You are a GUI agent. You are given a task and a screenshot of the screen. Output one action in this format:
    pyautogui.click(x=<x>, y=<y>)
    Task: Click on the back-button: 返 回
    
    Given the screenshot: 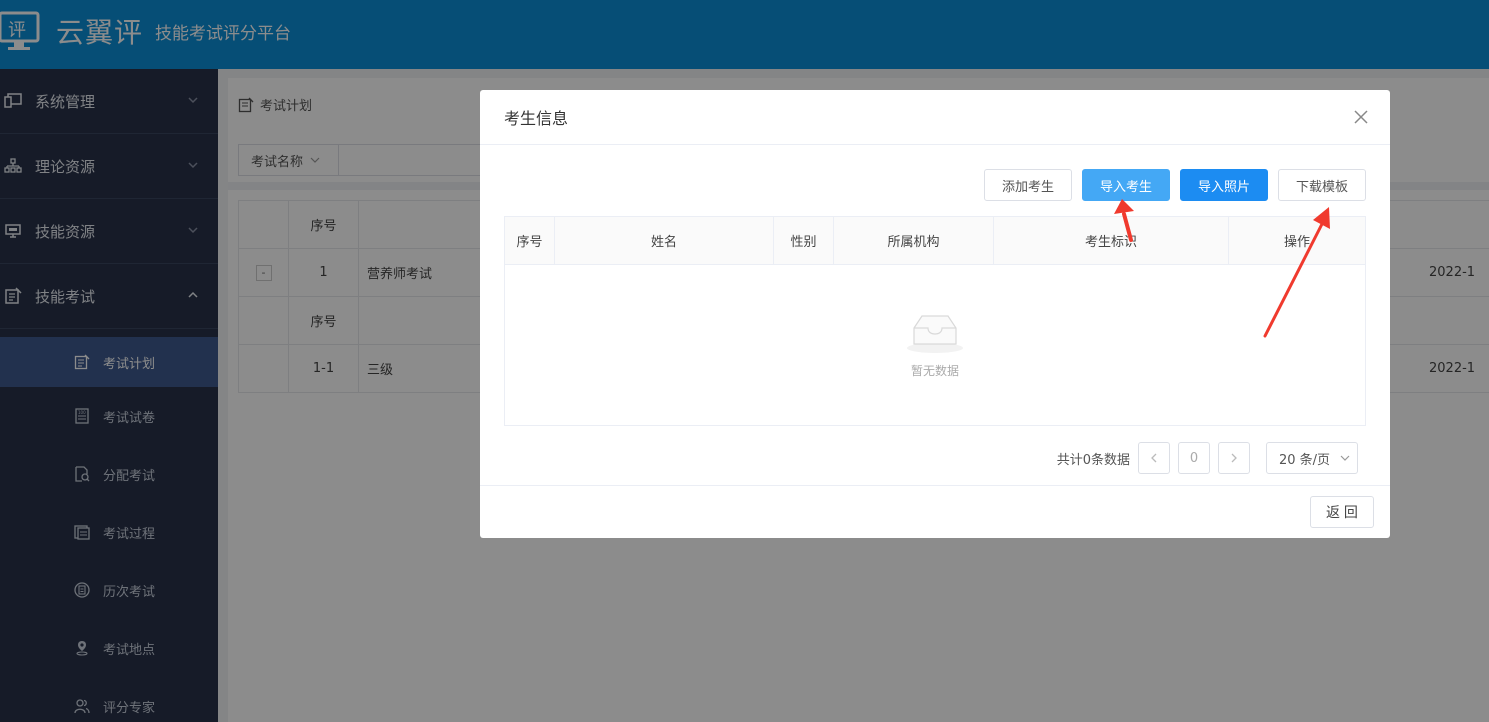 What is the action you would take?
    pyautogui.click(x=1342, y=512)
    